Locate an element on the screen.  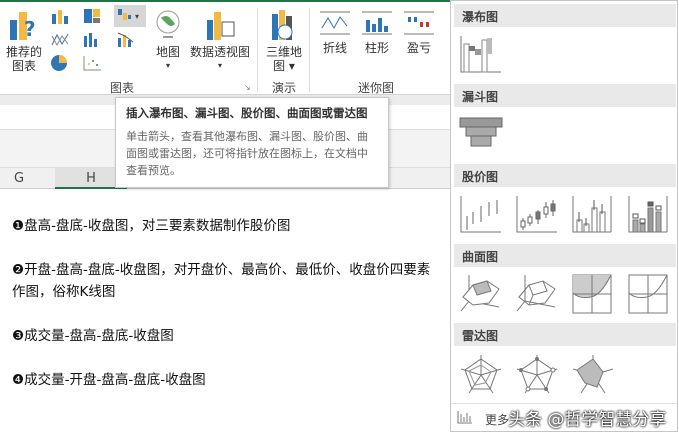
sparkline-line-button: 折线 is located at coordinates (335, 31).